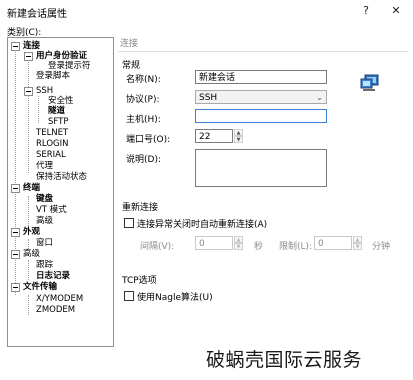  I want to click on chevron-down-icon: ⌄, so click(319, 97).